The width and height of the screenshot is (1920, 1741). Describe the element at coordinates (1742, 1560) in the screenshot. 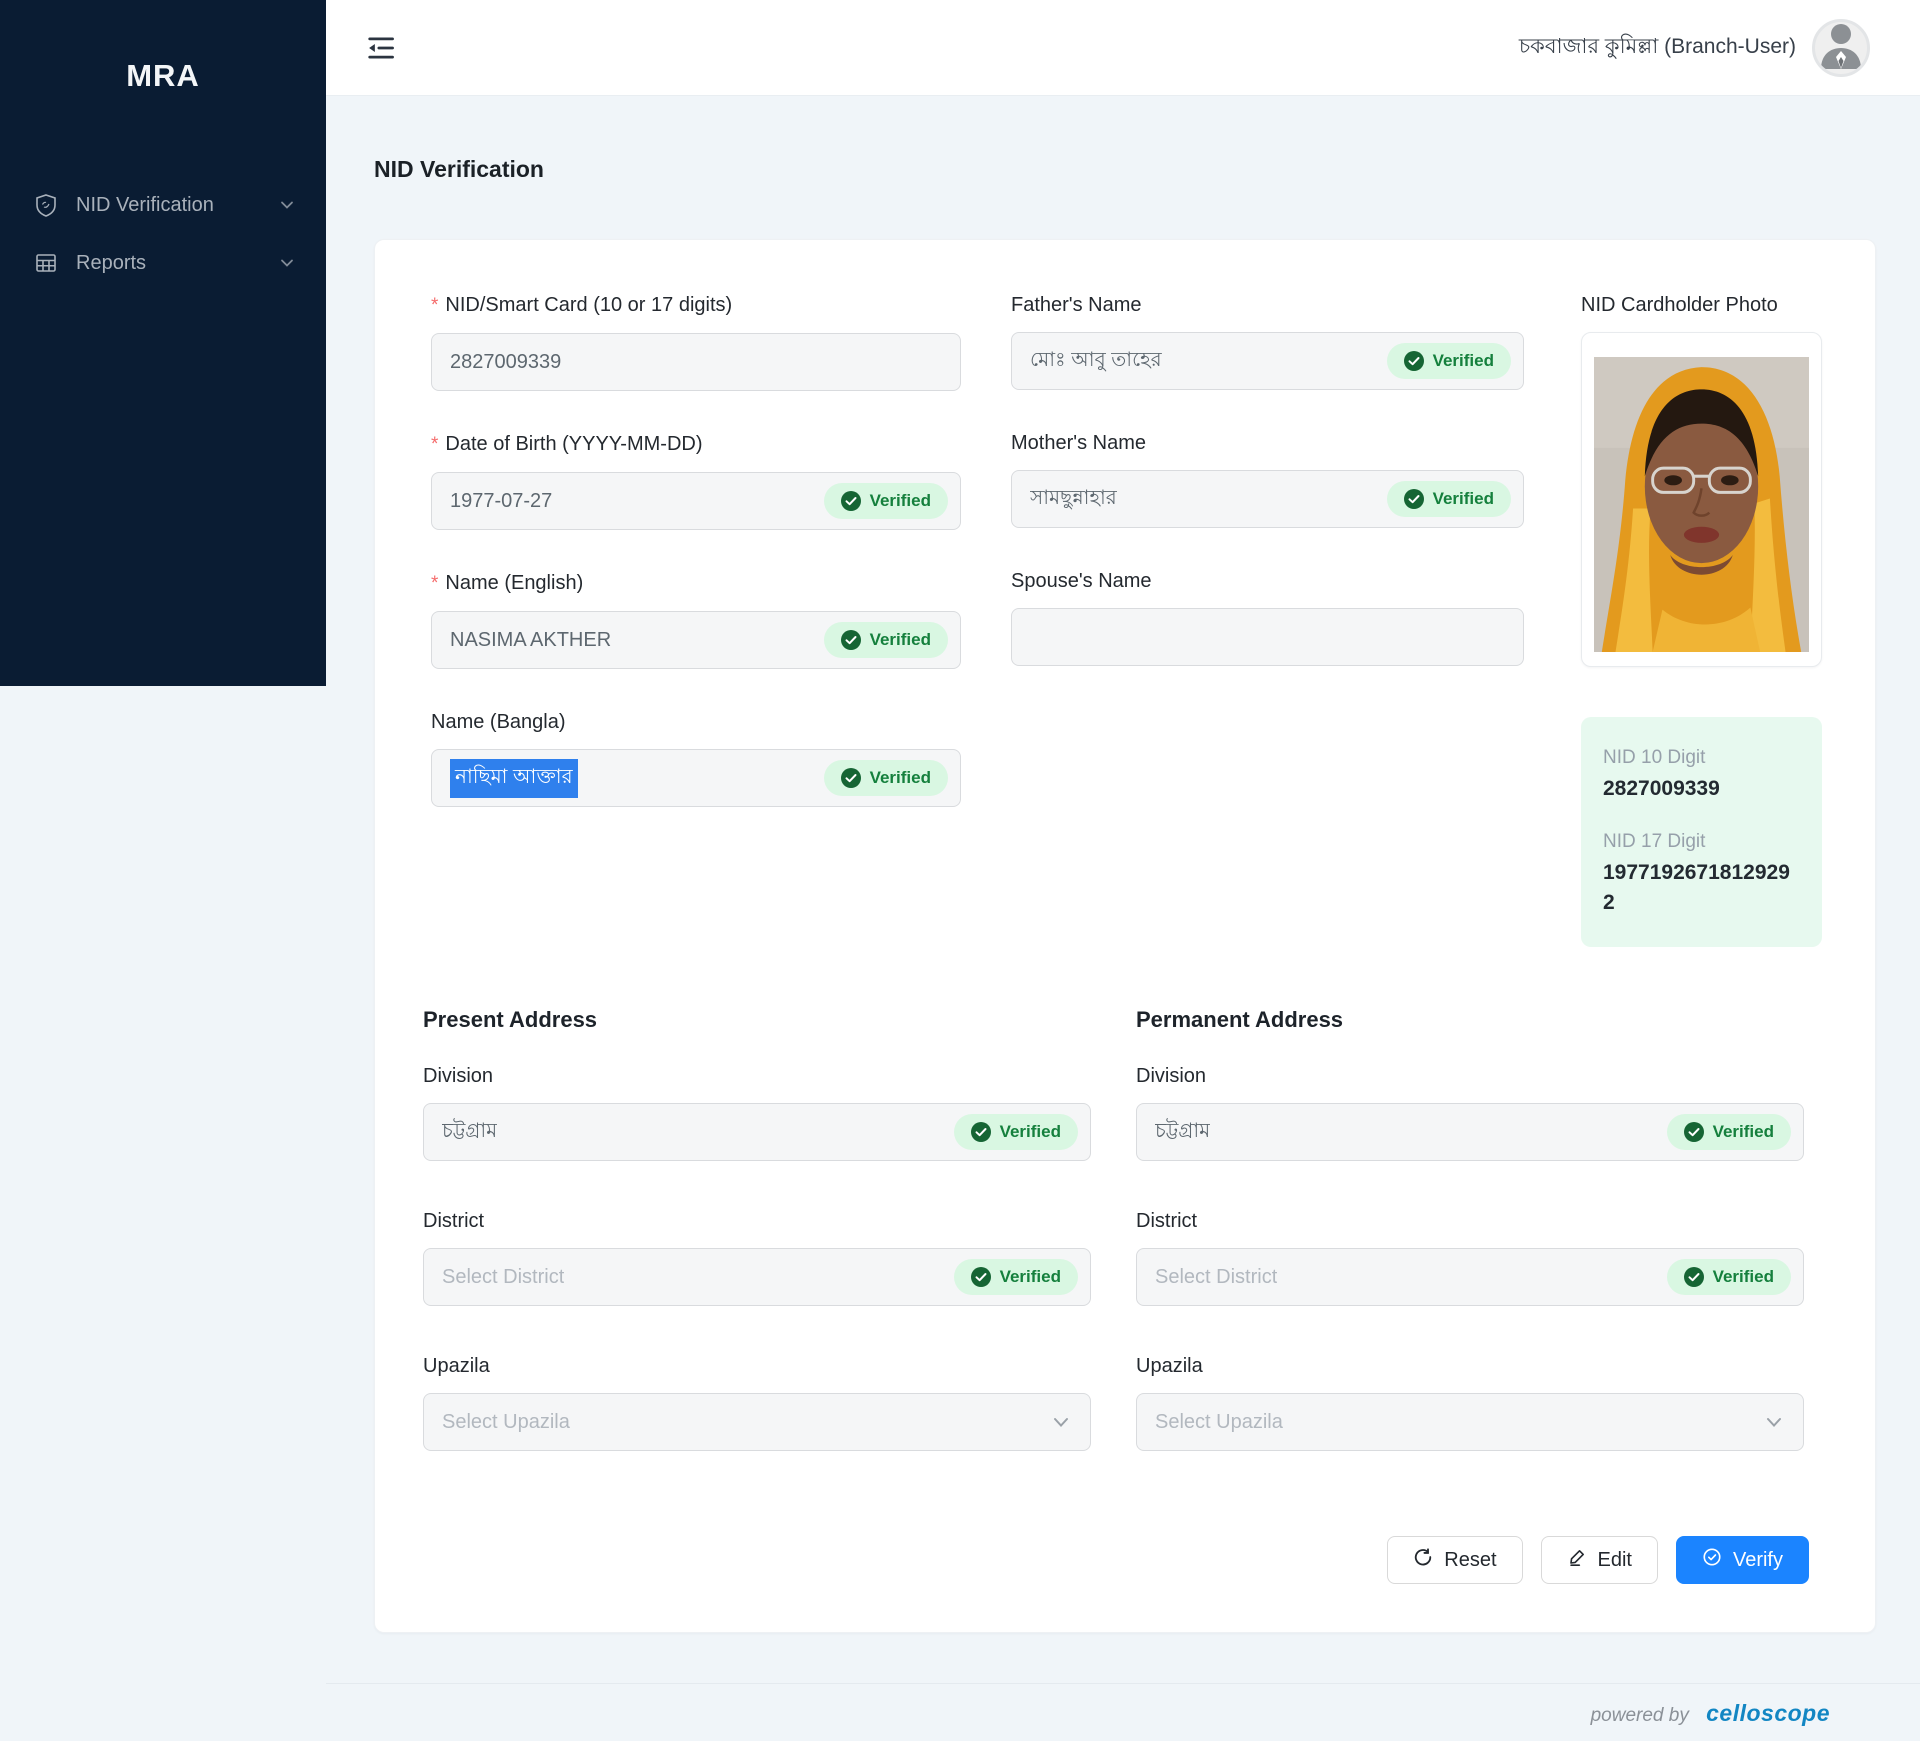

I see `verify-button: Verify` at that location.